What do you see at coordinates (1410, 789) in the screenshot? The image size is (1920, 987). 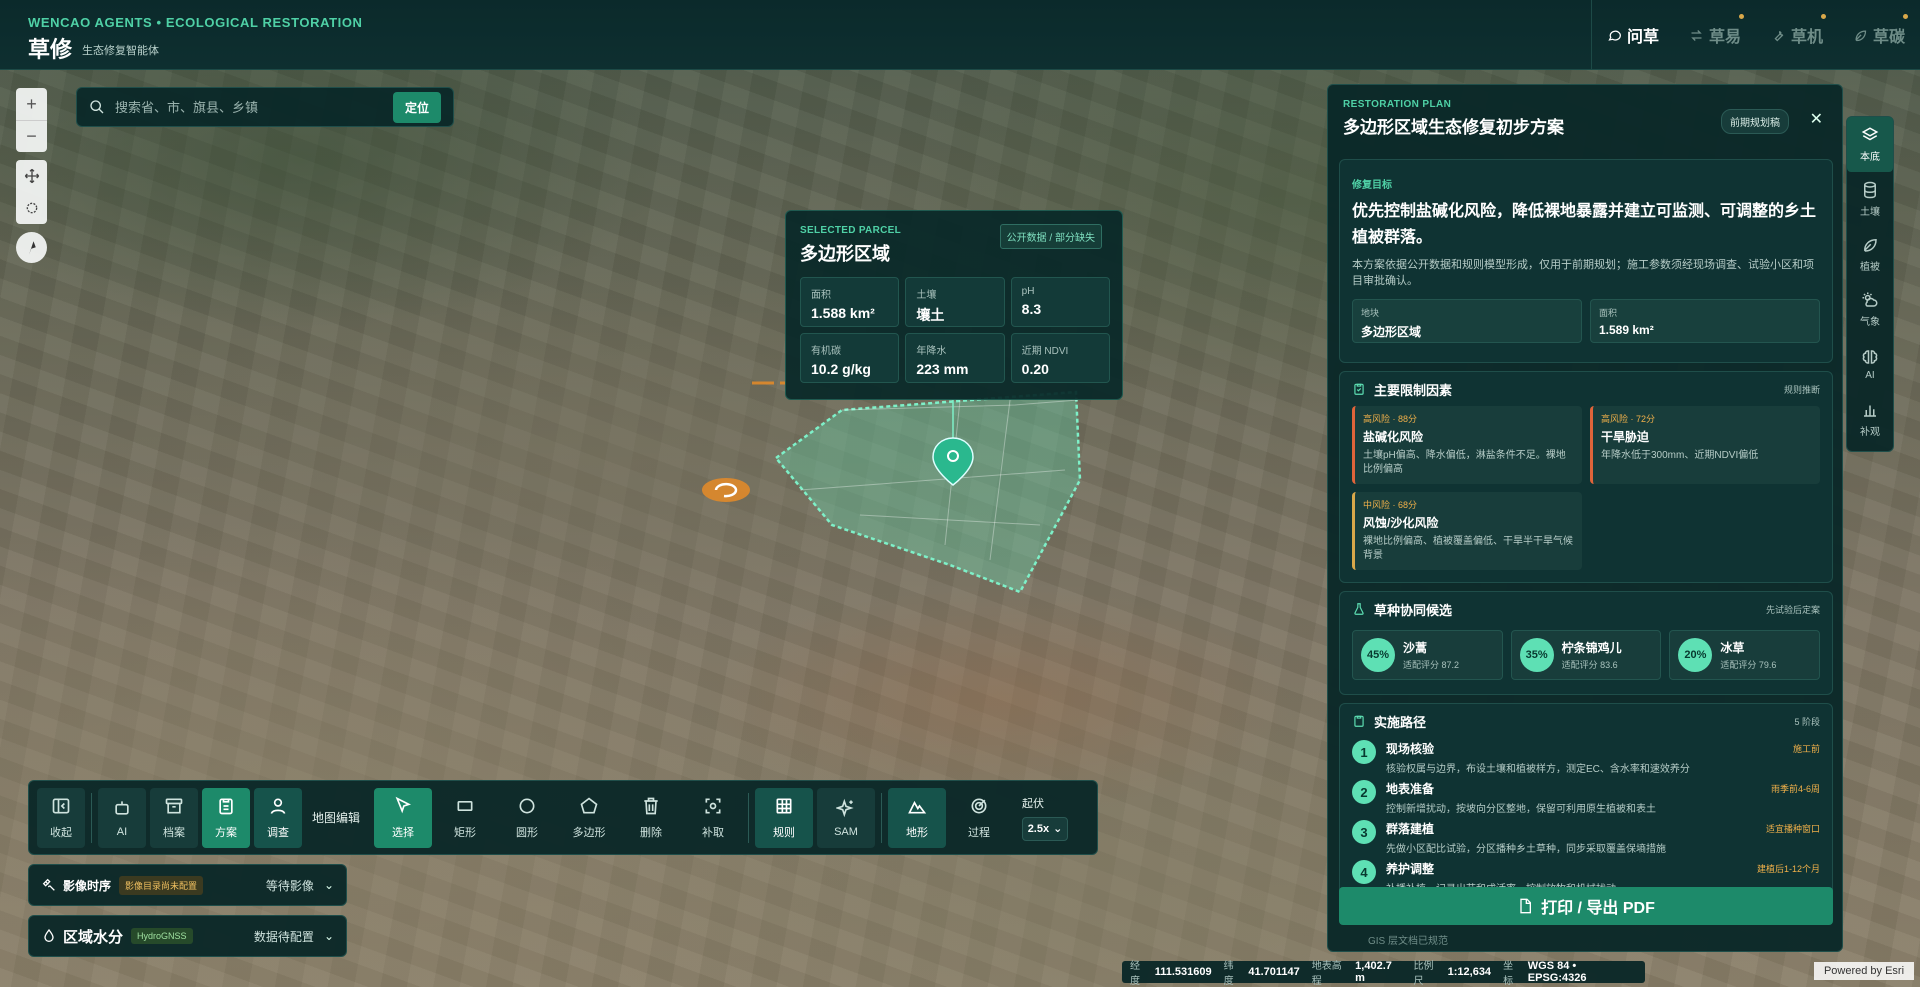 I see `step-name: 地表准备` at bounding box center [1410, 789].